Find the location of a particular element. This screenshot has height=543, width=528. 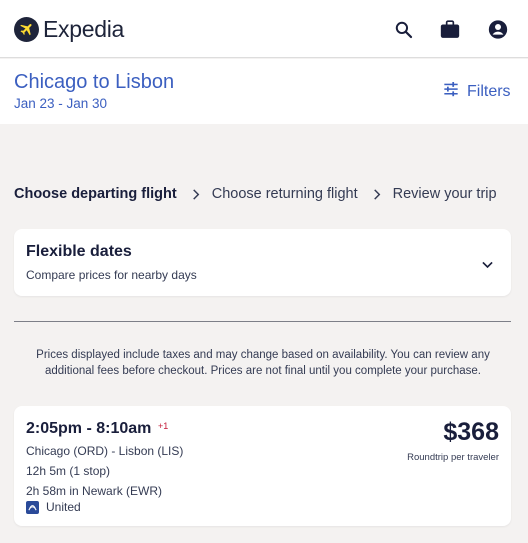

airline-info: United is located at coordinates (53, 507).